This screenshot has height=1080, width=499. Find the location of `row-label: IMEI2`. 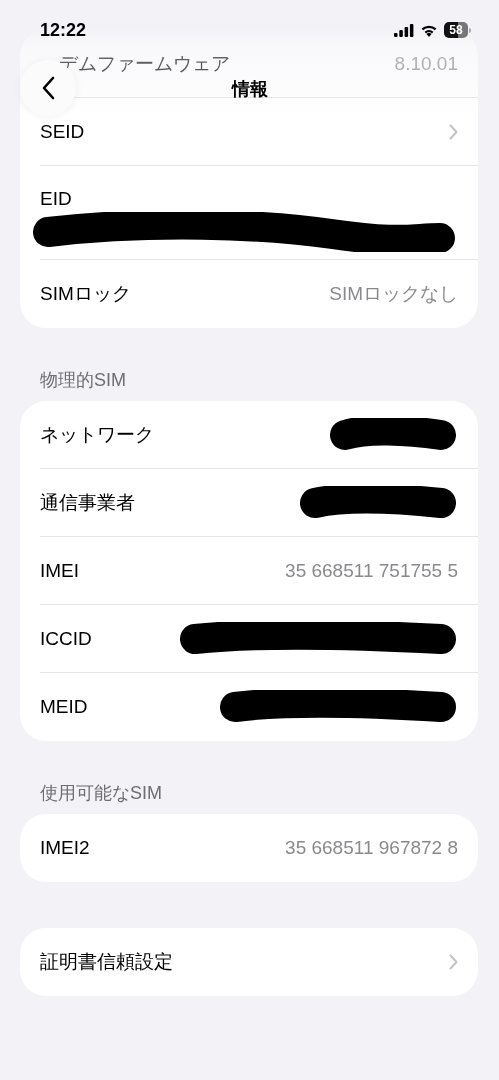

row-label: IMEI2 is located at coordinates (65, 848).